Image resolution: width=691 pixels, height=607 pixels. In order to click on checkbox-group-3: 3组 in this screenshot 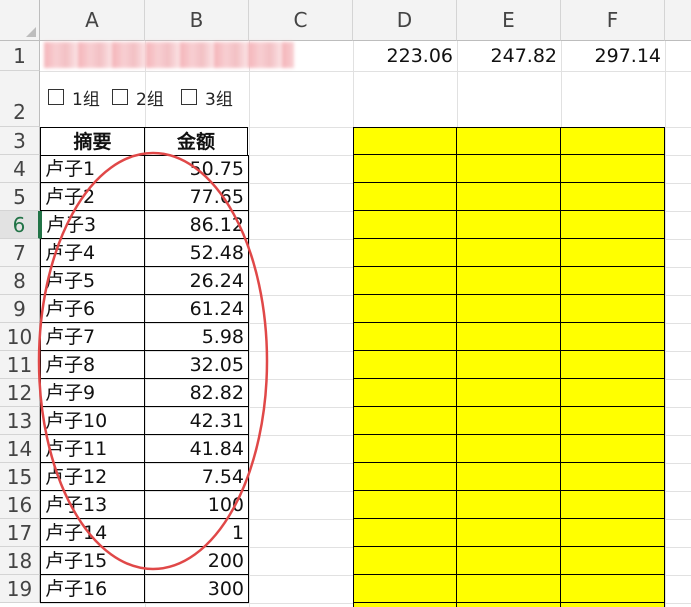, I will do `click(207, 98)`.